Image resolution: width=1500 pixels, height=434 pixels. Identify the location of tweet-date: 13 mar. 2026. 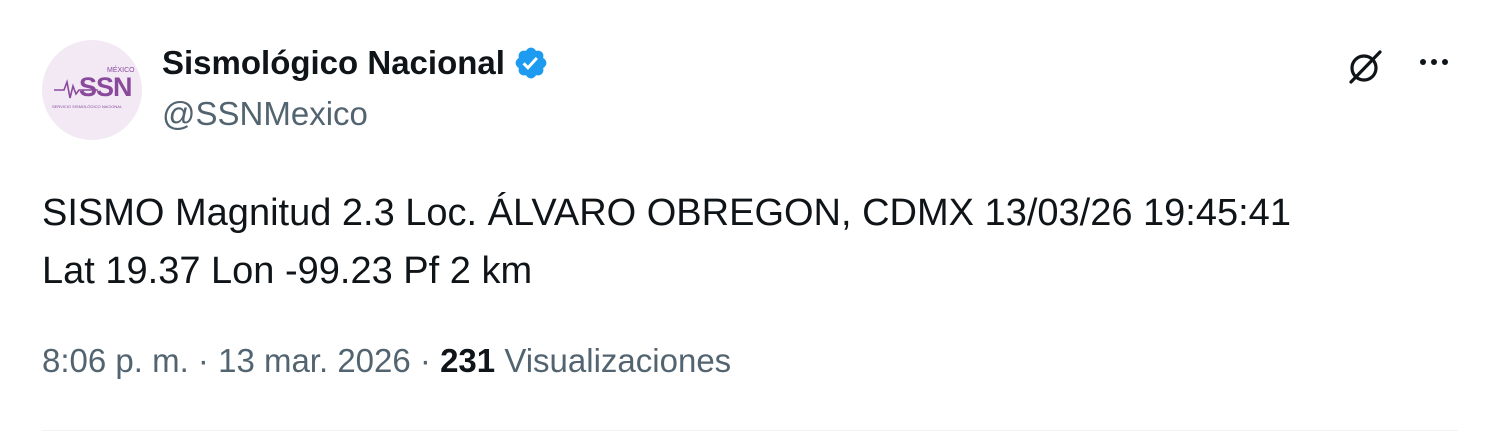
(314, 360).